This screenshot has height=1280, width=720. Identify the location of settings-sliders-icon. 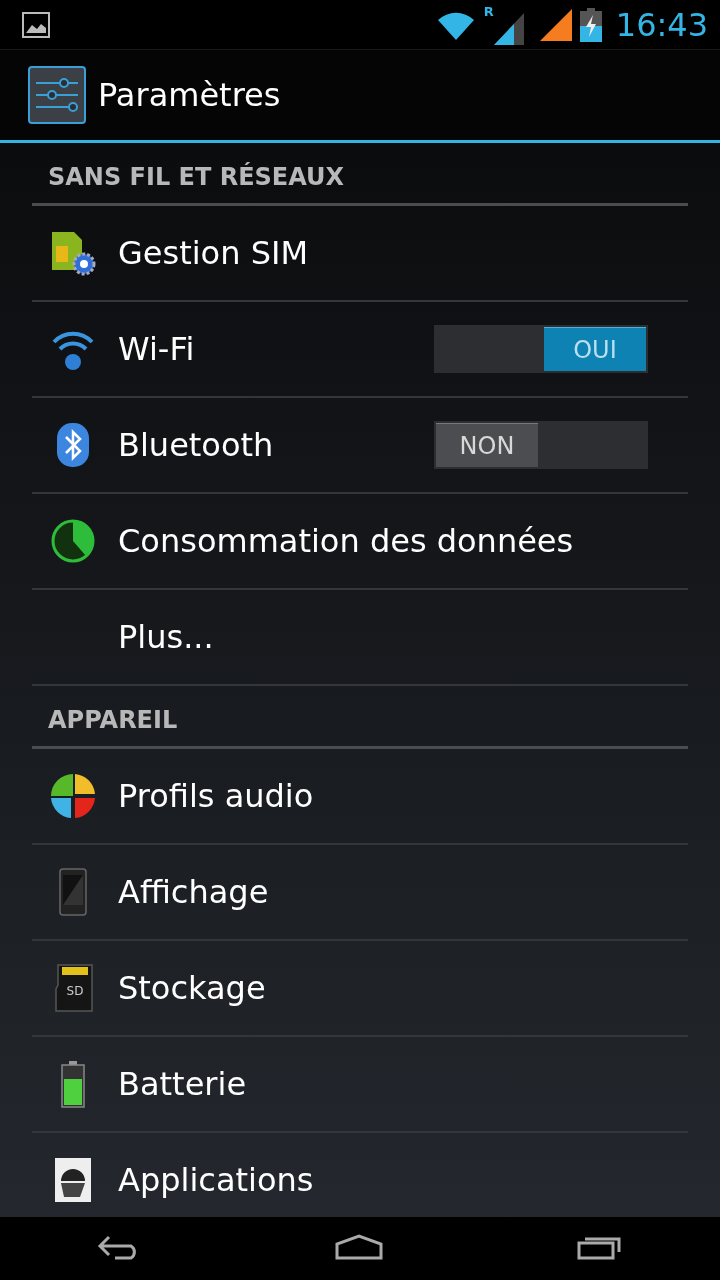
(57, 95).